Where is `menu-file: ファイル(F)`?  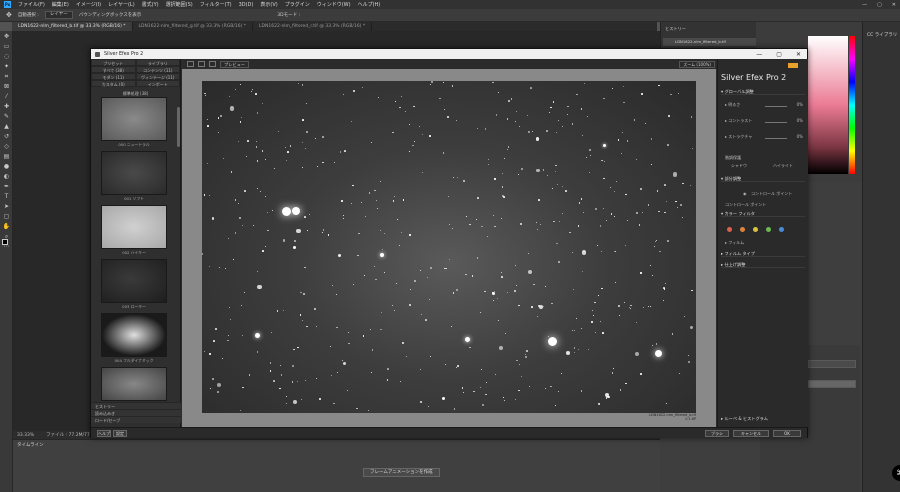
menu-file: ファイル(F) is located at coordinates (31, 4).